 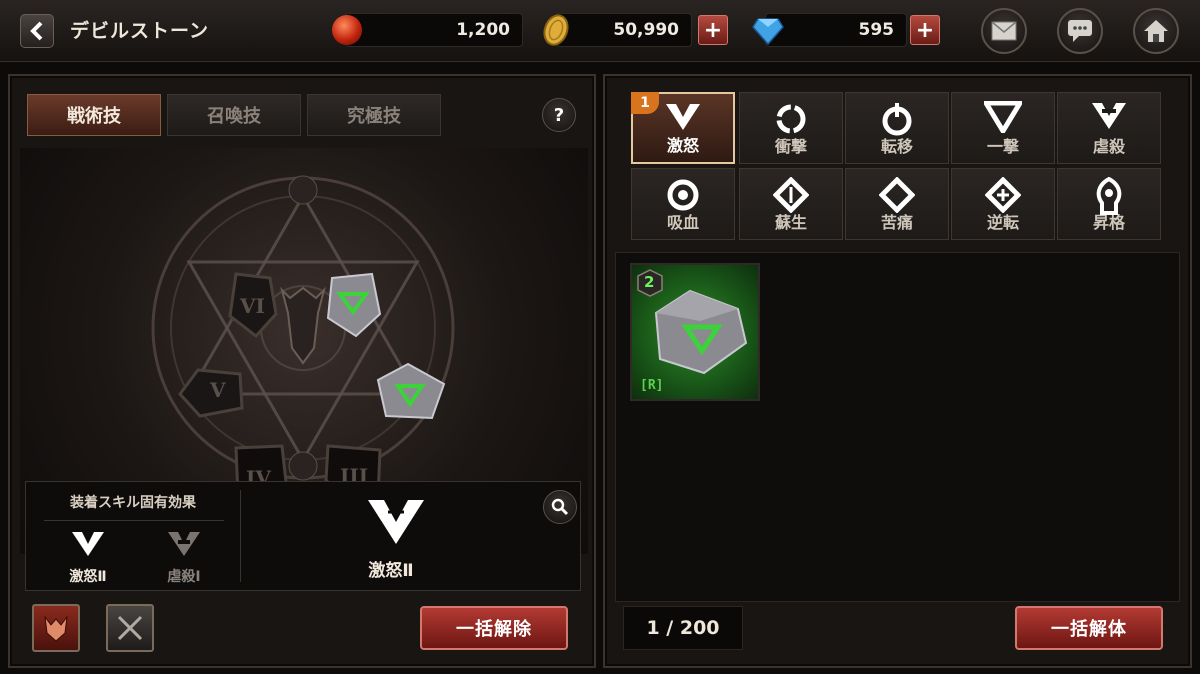 I want to click on orb-counter: 1,200, so click(x=434, y=30).